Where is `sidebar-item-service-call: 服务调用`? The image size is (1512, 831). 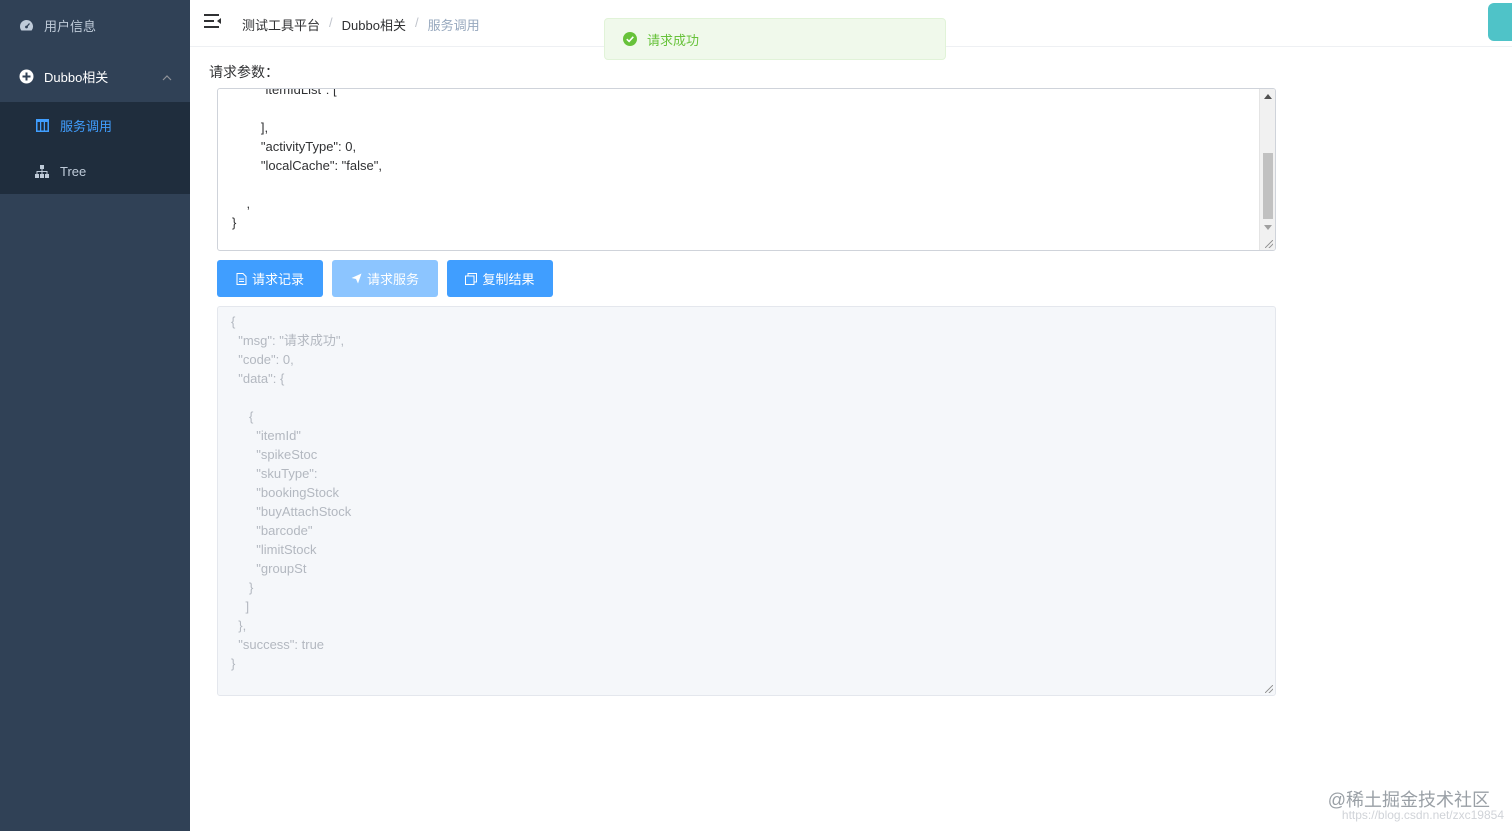 sidebar-item-service-call: 服务调用 is located at coordinates (95, 125).